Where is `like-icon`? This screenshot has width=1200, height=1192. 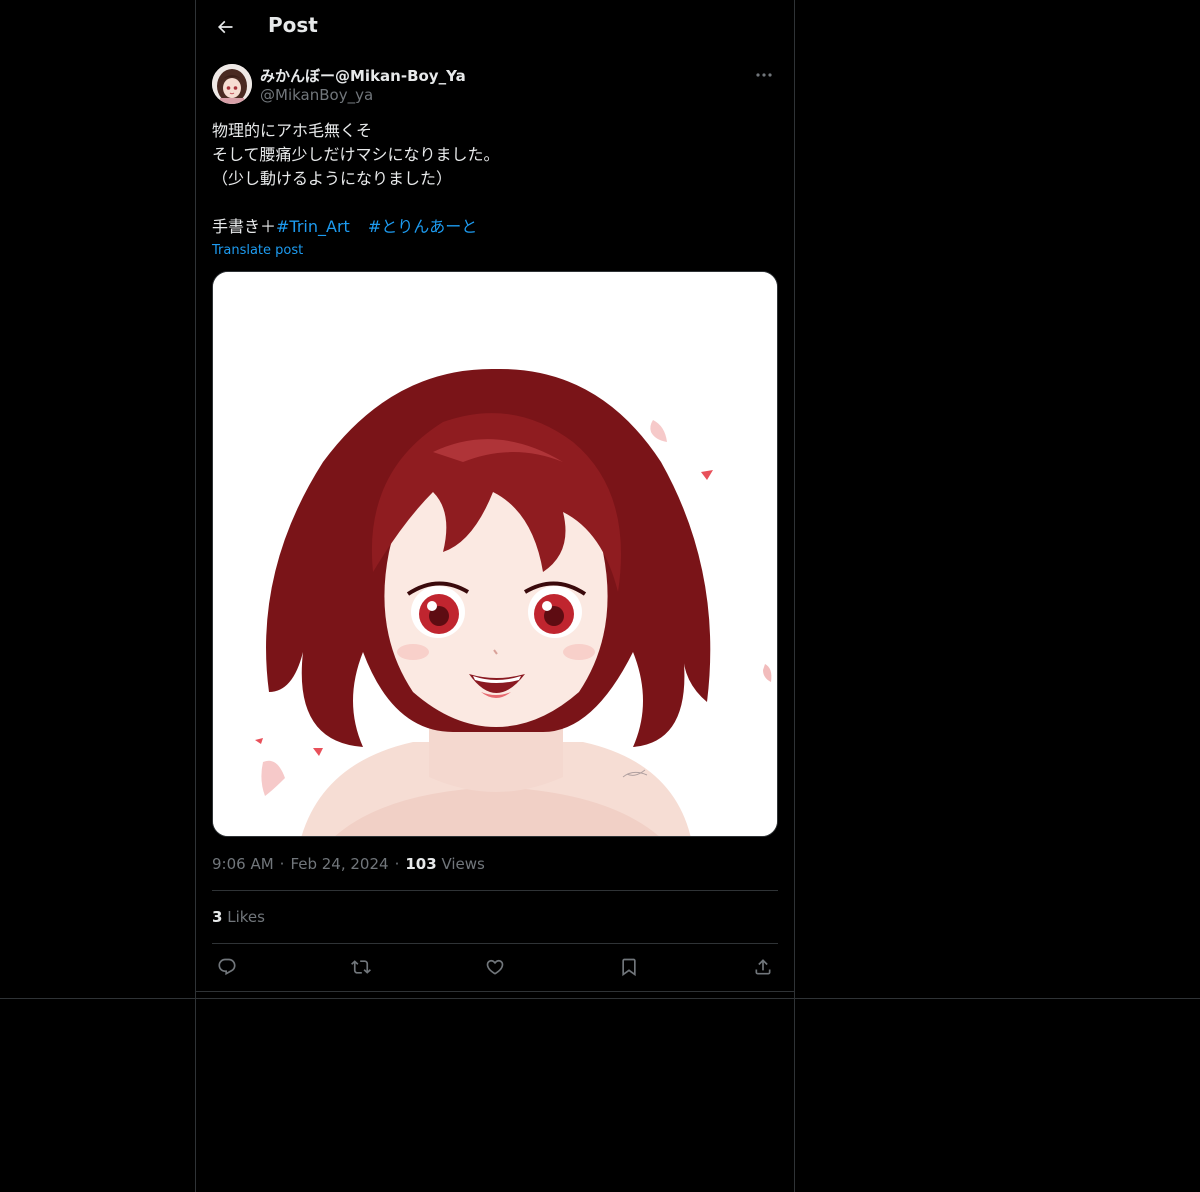 like-icon is located at coordinates (495, 967).